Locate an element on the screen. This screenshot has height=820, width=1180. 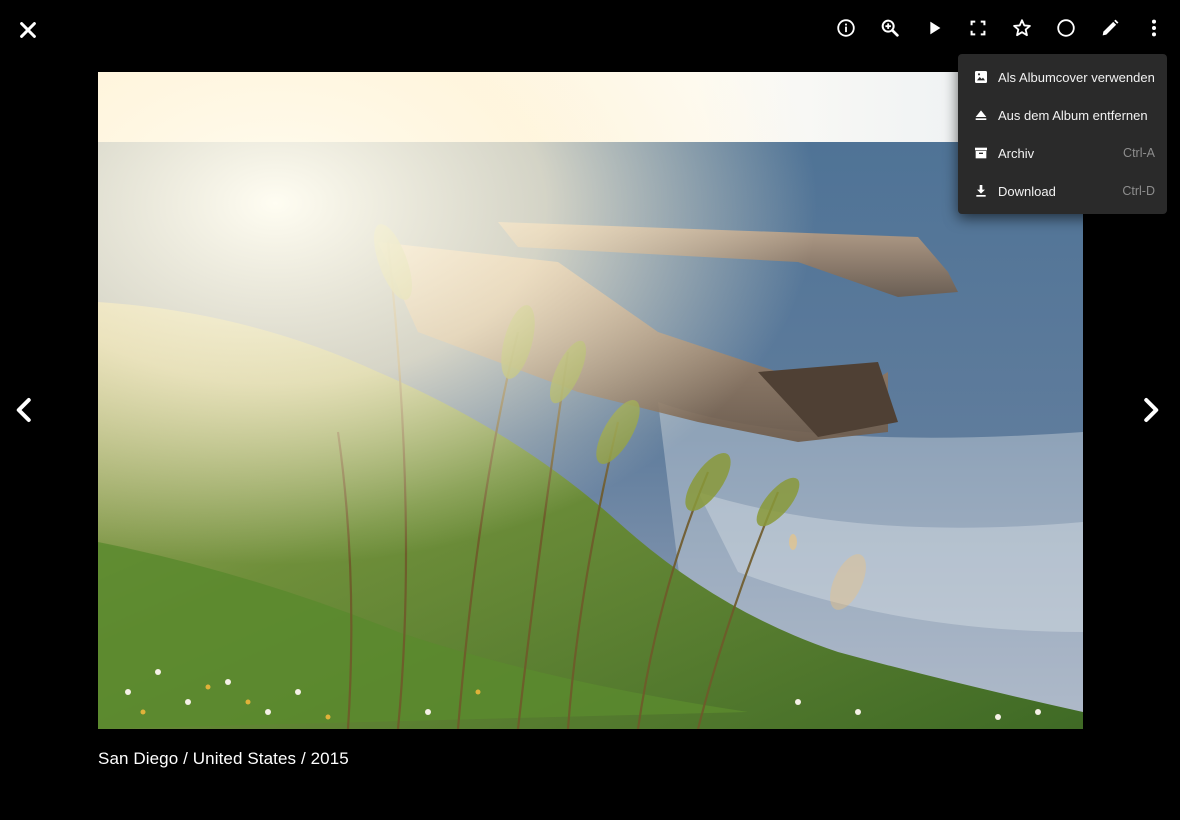
photo-caption: San Diego / United States / 2015 is located at coordinates (223, 758).